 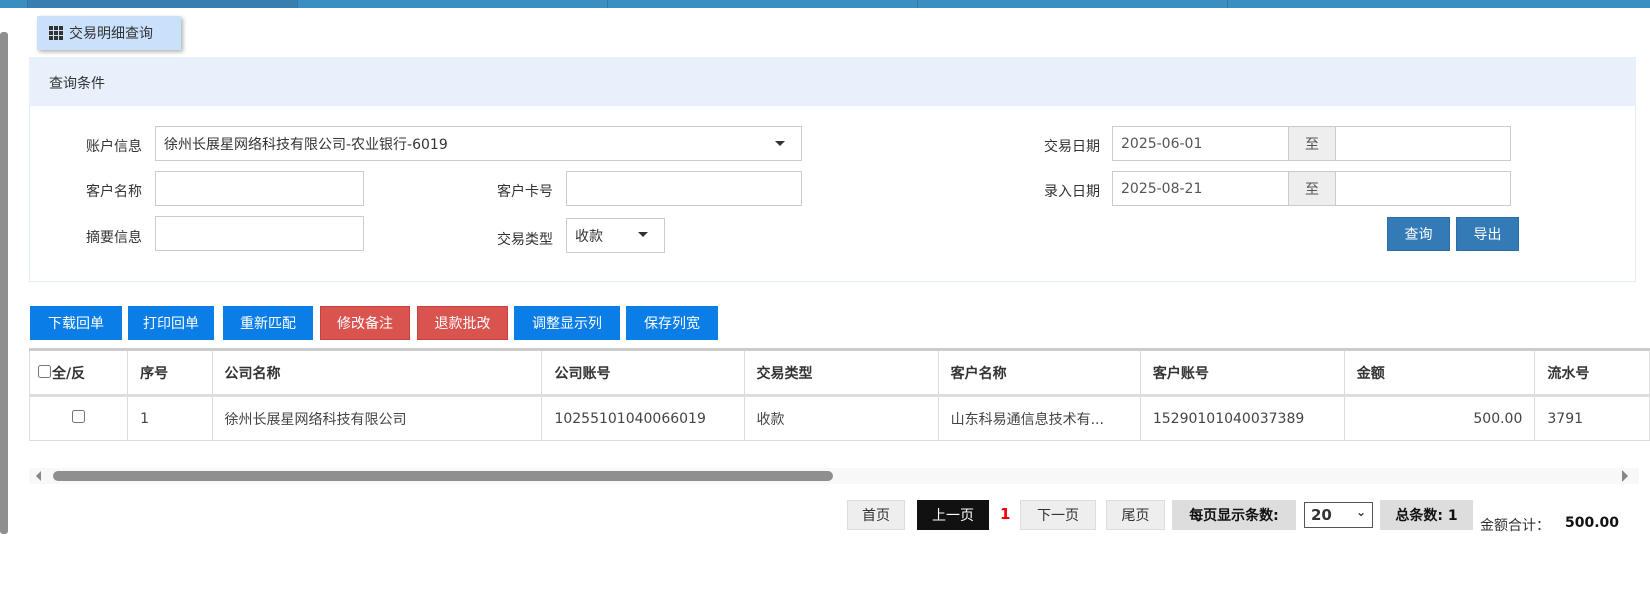 What do you see at coordinates (1039, 372) in the screenshot?
I see `col-customer-name: 客户名称` at bounding box center [1039, 372].